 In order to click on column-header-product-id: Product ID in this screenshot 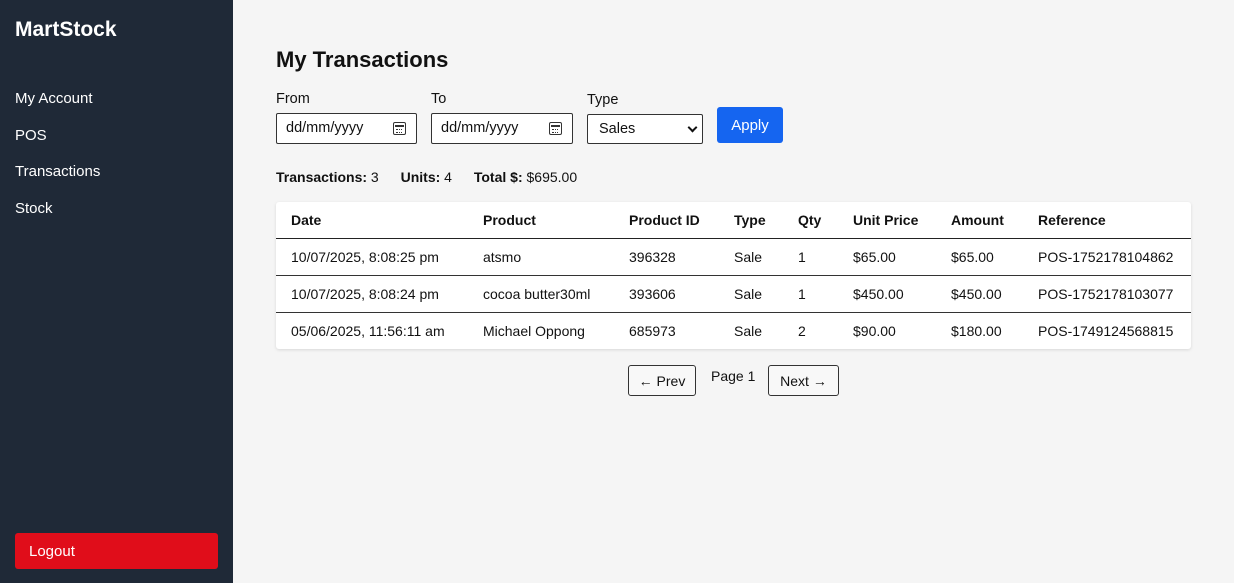, I will do `click(666, 220)`.